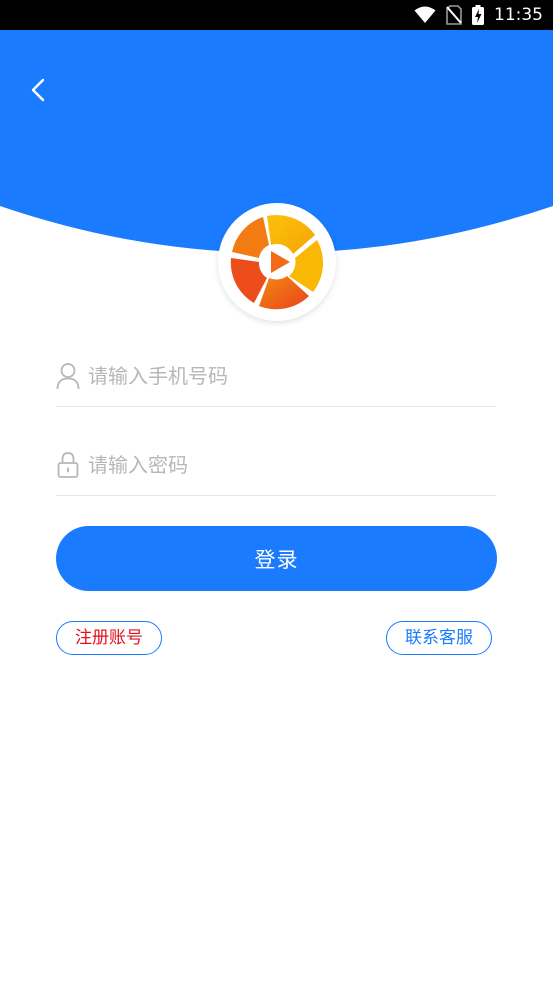 The image size is (553, 983). I want to click on wifi-icon, so click(425, 15).